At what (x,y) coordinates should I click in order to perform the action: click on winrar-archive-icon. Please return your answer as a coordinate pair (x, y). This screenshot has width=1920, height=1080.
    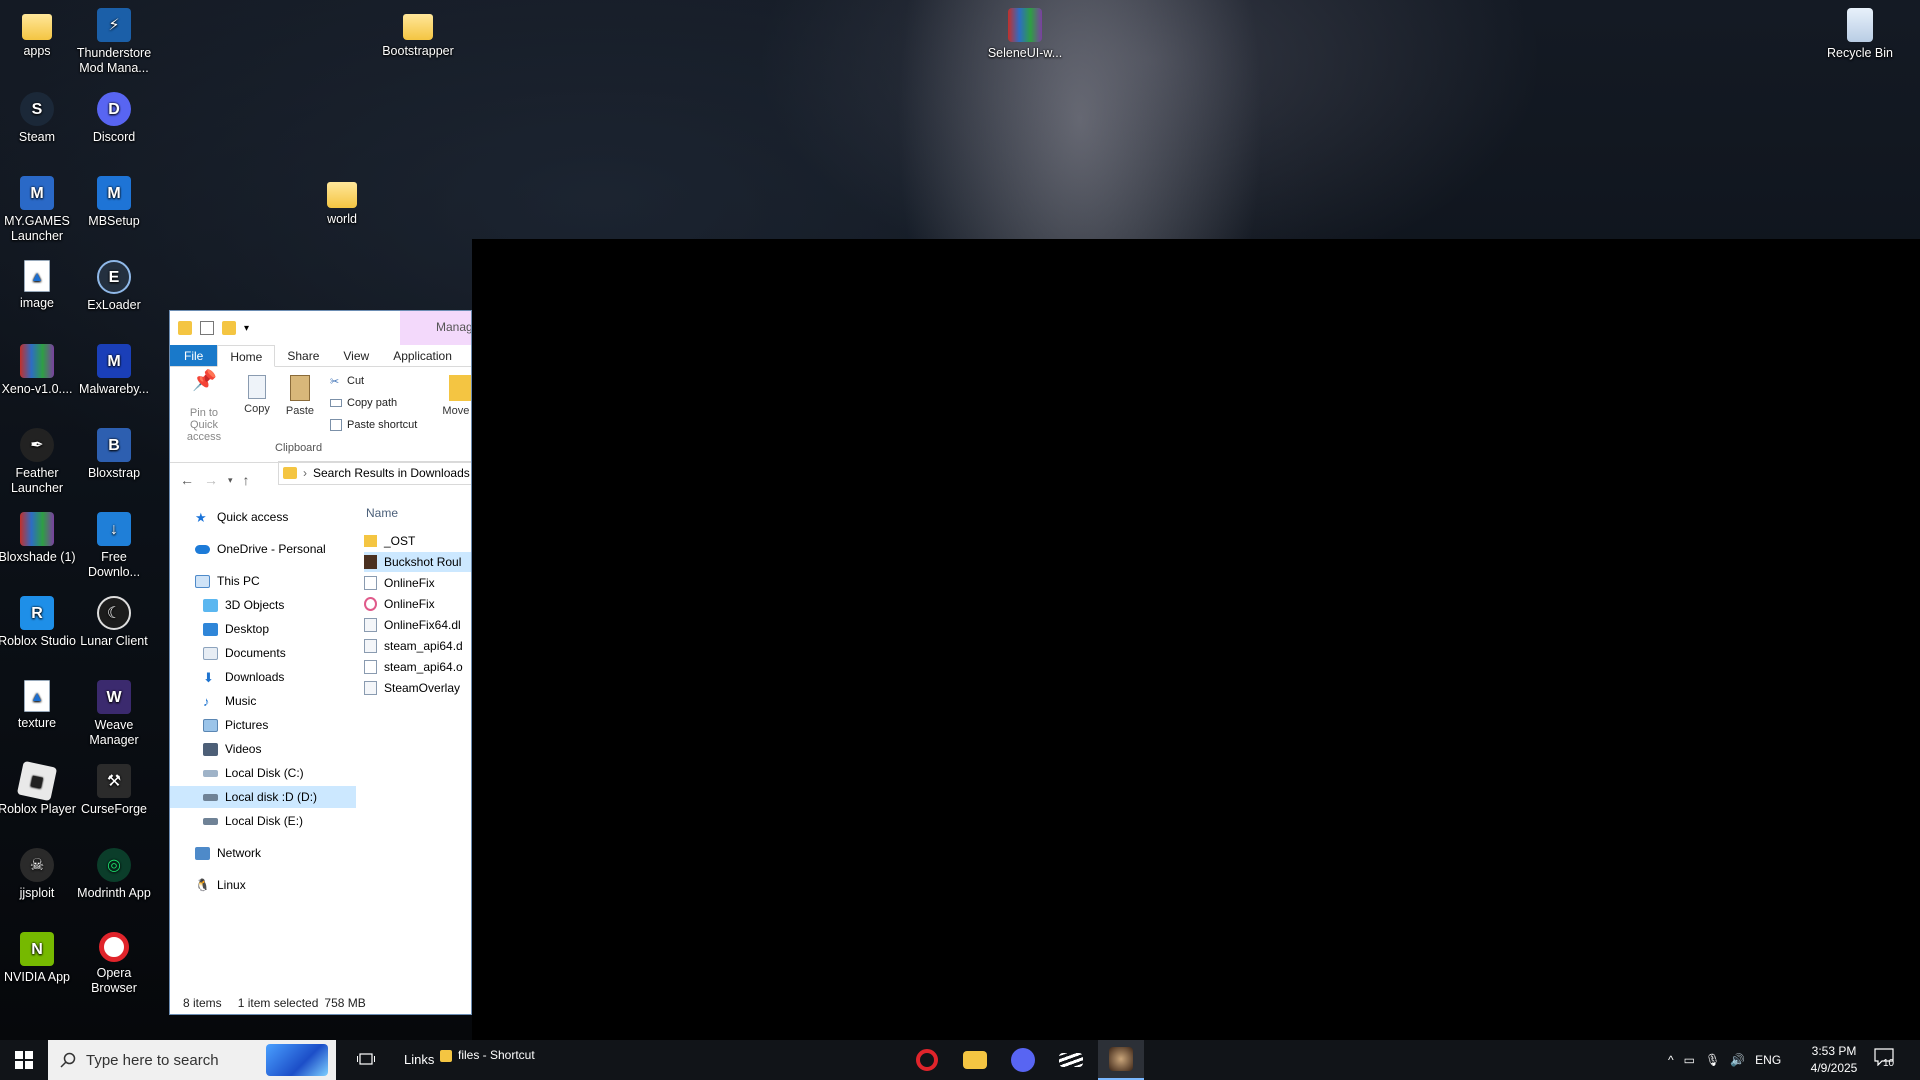
    Looking at the image, I should click on (1025, 25).